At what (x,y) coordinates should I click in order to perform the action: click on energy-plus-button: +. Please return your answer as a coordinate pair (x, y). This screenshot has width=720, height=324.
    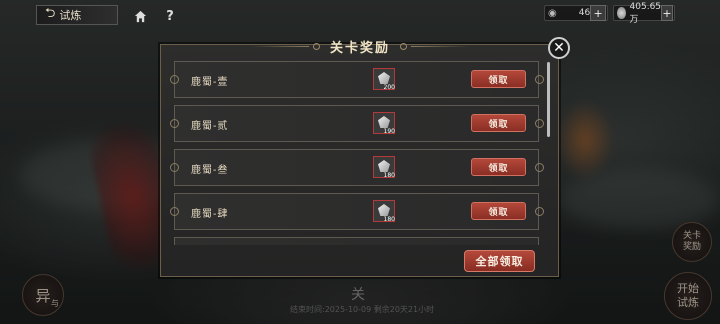
    Looking at the image, I should click on (598, 13).